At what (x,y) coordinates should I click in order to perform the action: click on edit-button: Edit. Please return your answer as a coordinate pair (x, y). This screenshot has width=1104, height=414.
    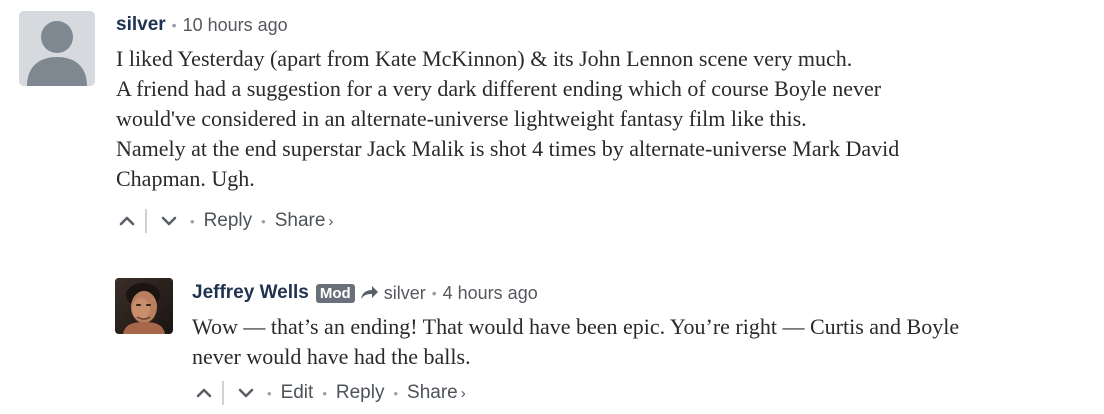
    Looking at the image, I should click on (297, 393).